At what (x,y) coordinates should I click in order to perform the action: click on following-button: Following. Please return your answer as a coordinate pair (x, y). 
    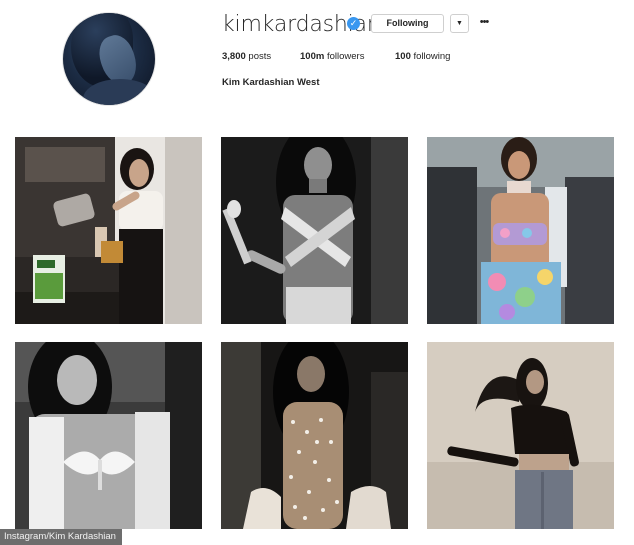
    Looking at the image, I should click on (407, 23).